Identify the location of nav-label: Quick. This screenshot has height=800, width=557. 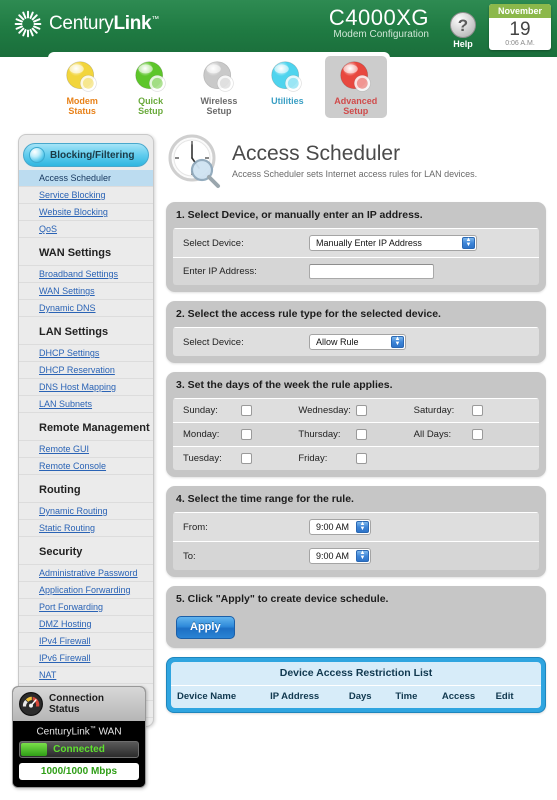
(151, 101).